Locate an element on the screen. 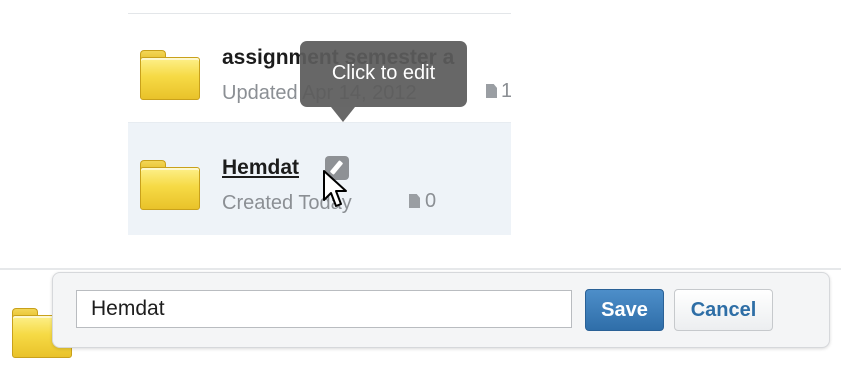  tooltip: Click to edit is located at coordinates (383, 74).